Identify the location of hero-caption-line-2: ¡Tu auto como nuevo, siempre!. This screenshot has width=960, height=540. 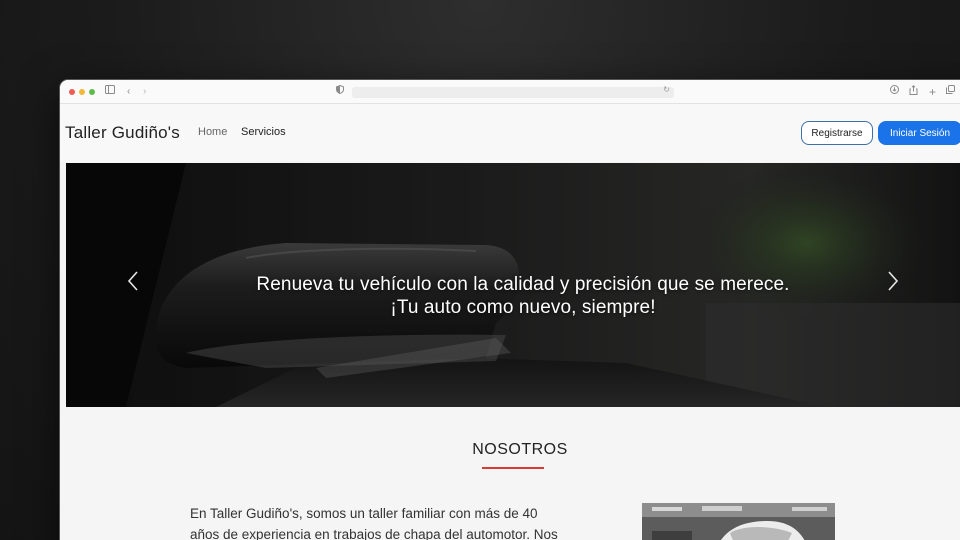
(523, 307).